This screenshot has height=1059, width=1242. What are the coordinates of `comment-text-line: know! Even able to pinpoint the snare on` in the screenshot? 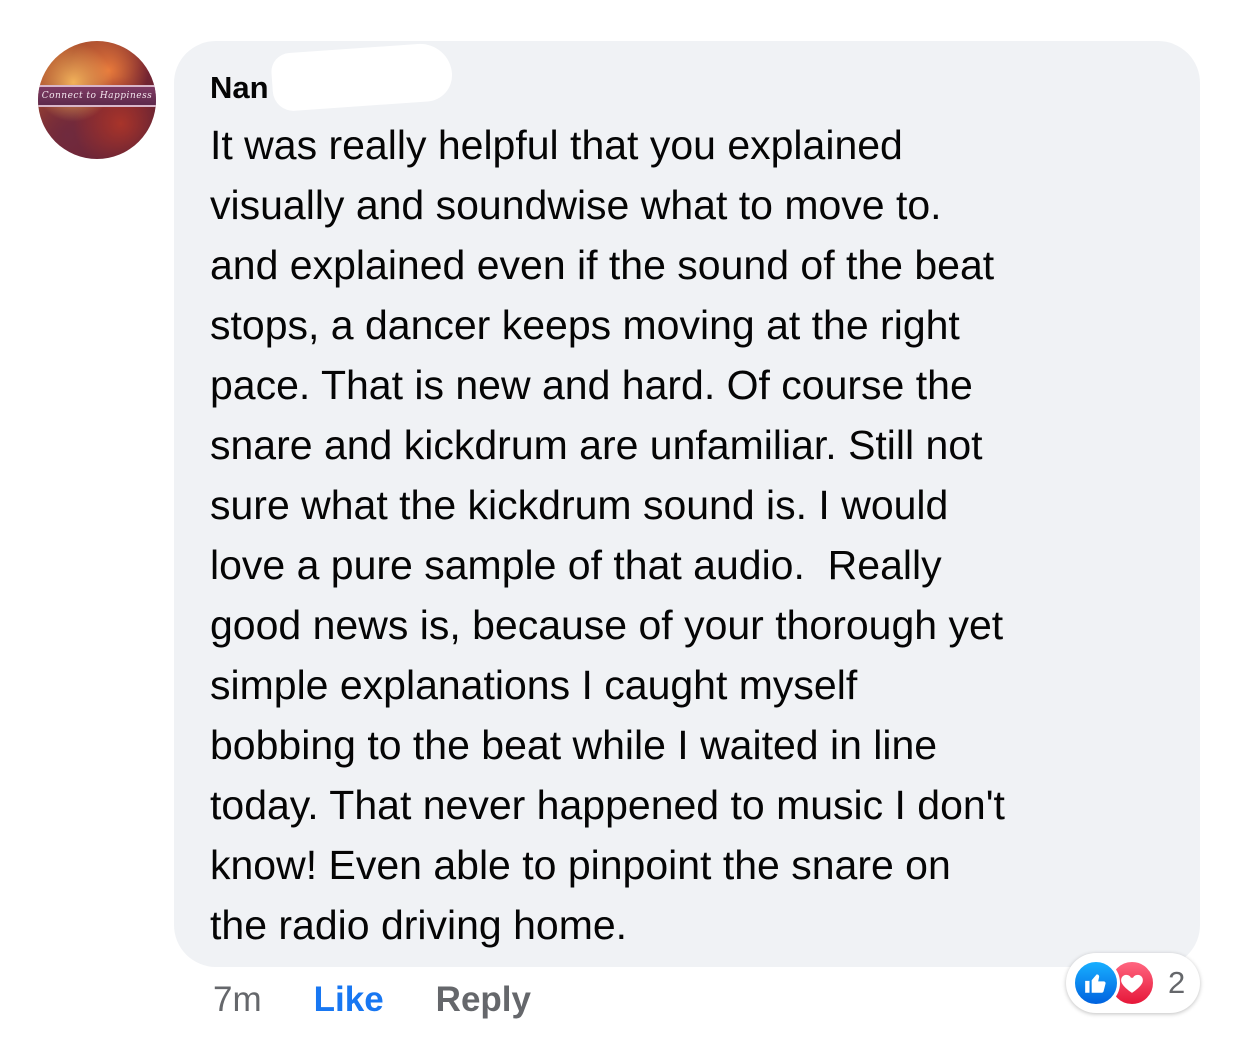 It's located at (580, 865).